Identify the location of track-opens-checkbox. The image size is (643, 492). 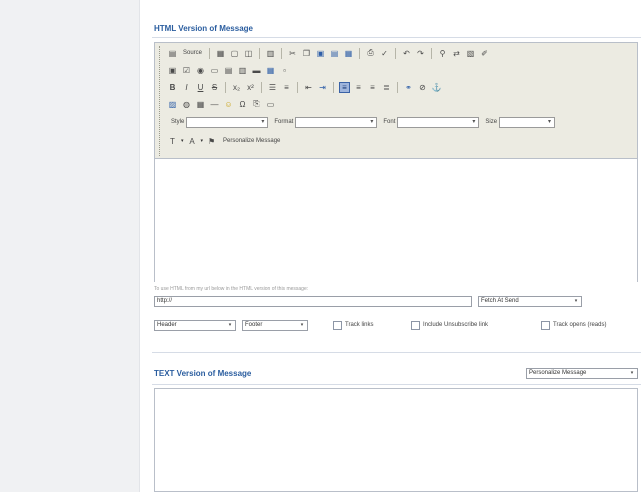
(545, 325).